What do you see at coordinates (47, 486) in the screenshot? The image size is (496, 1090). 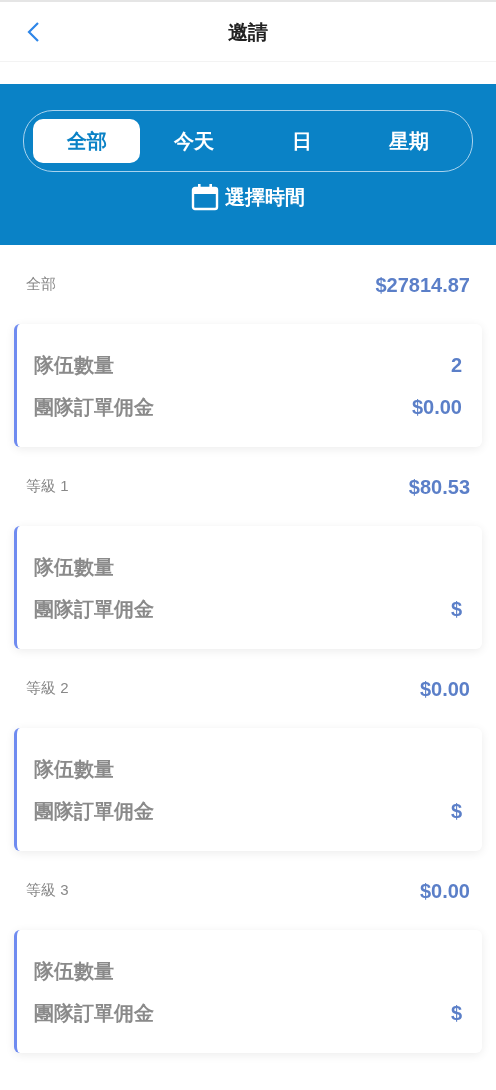 I see `section-label: 等級 1` at bounding box center [47, 486].